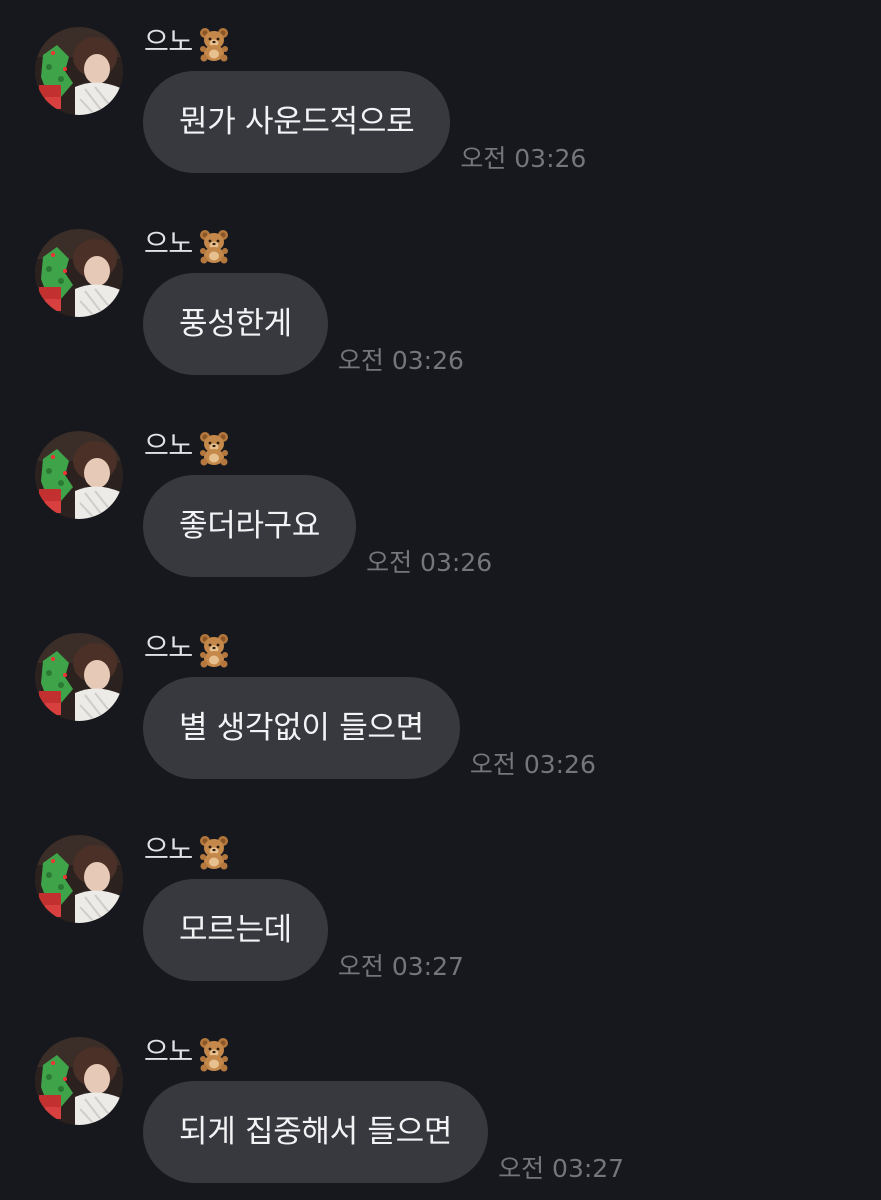 The width and height of the screenshot is (881, 1200). I want to click on message-row: 풍성한게 오전 03:26, so click(303, 324).